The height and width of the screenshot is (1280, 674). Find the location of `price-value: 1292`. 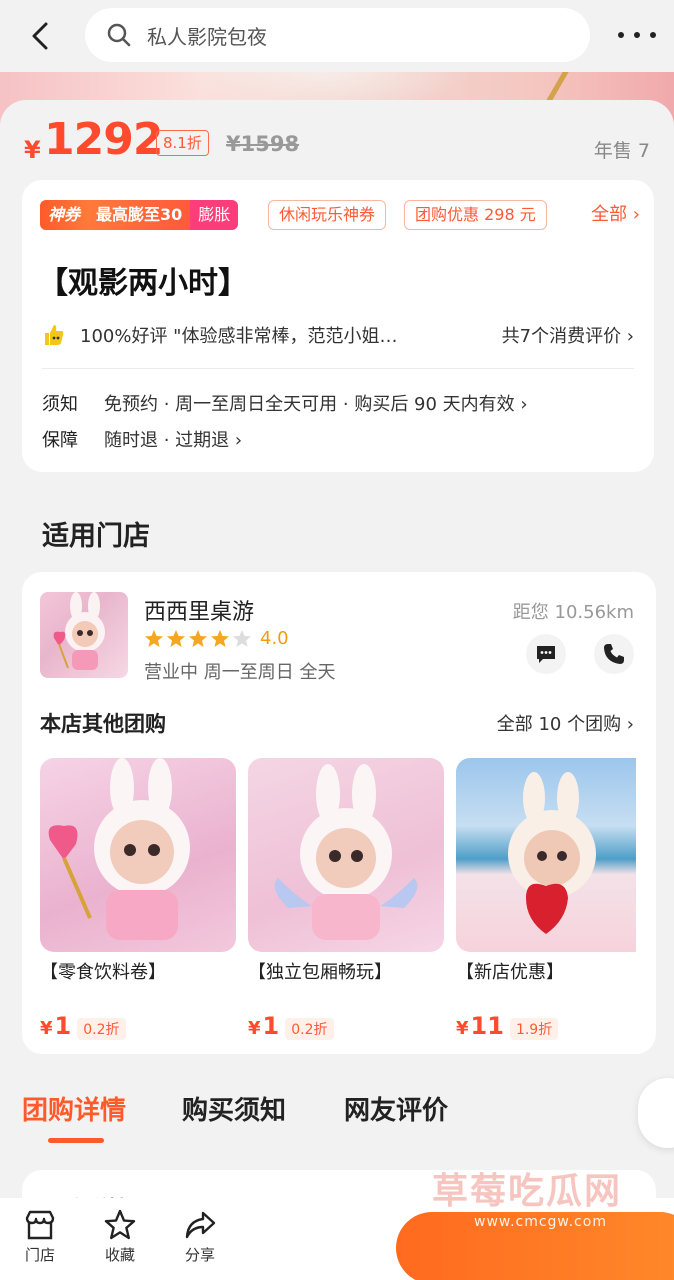

price-value: 1292 is located at coordinates (103, 139).